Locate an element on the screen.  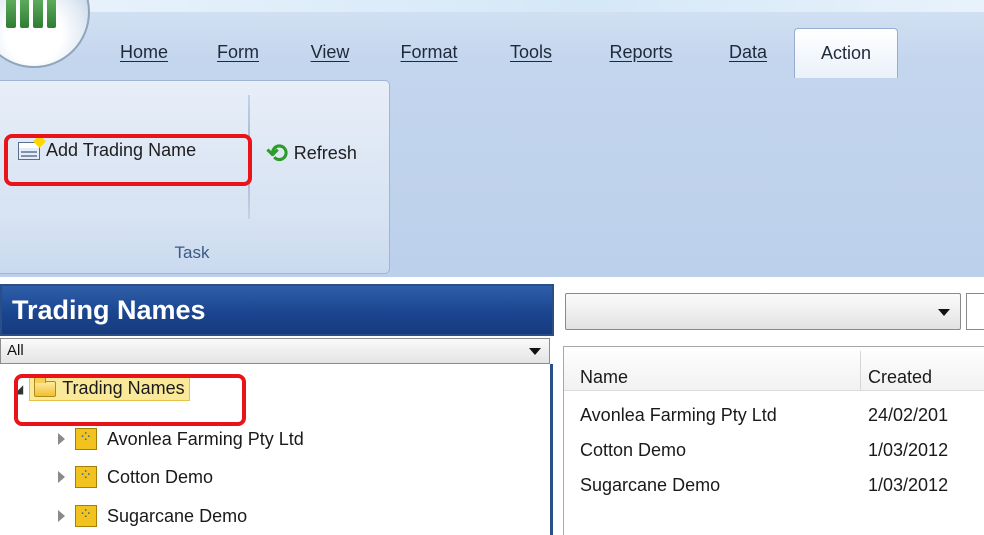
search-input is located at coordinates (975, 311).